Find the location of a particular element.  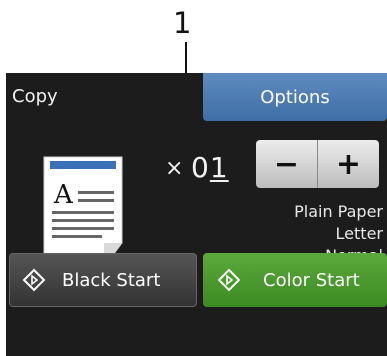

color-start-button: Color Start is located at coordinates (295, 280).